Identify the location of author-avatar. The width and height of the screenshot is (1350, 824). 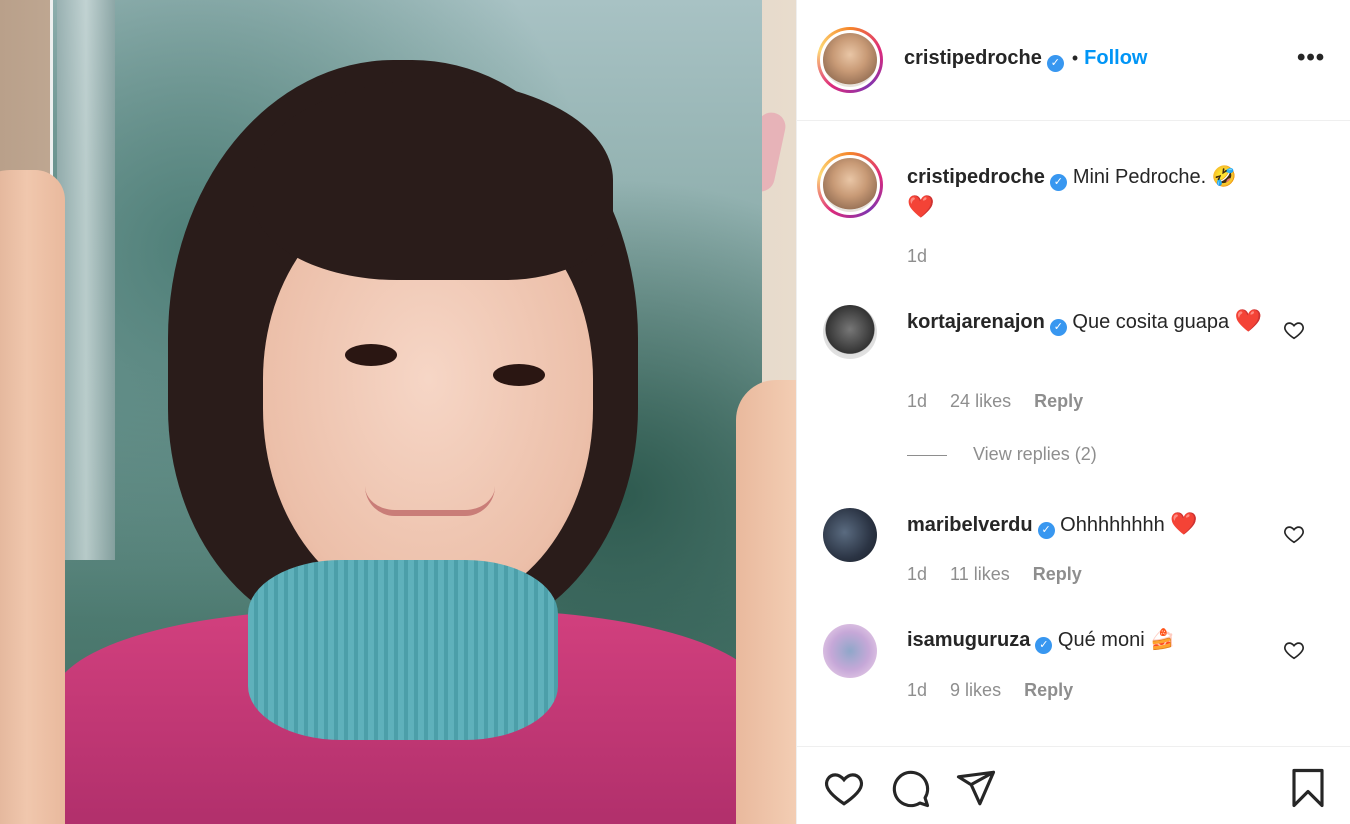
(850, 60).